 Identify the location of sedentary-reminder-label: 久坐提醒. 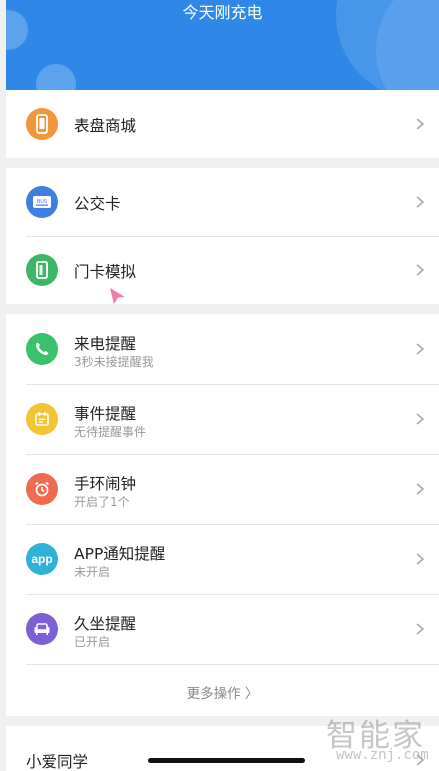
(105, 624).